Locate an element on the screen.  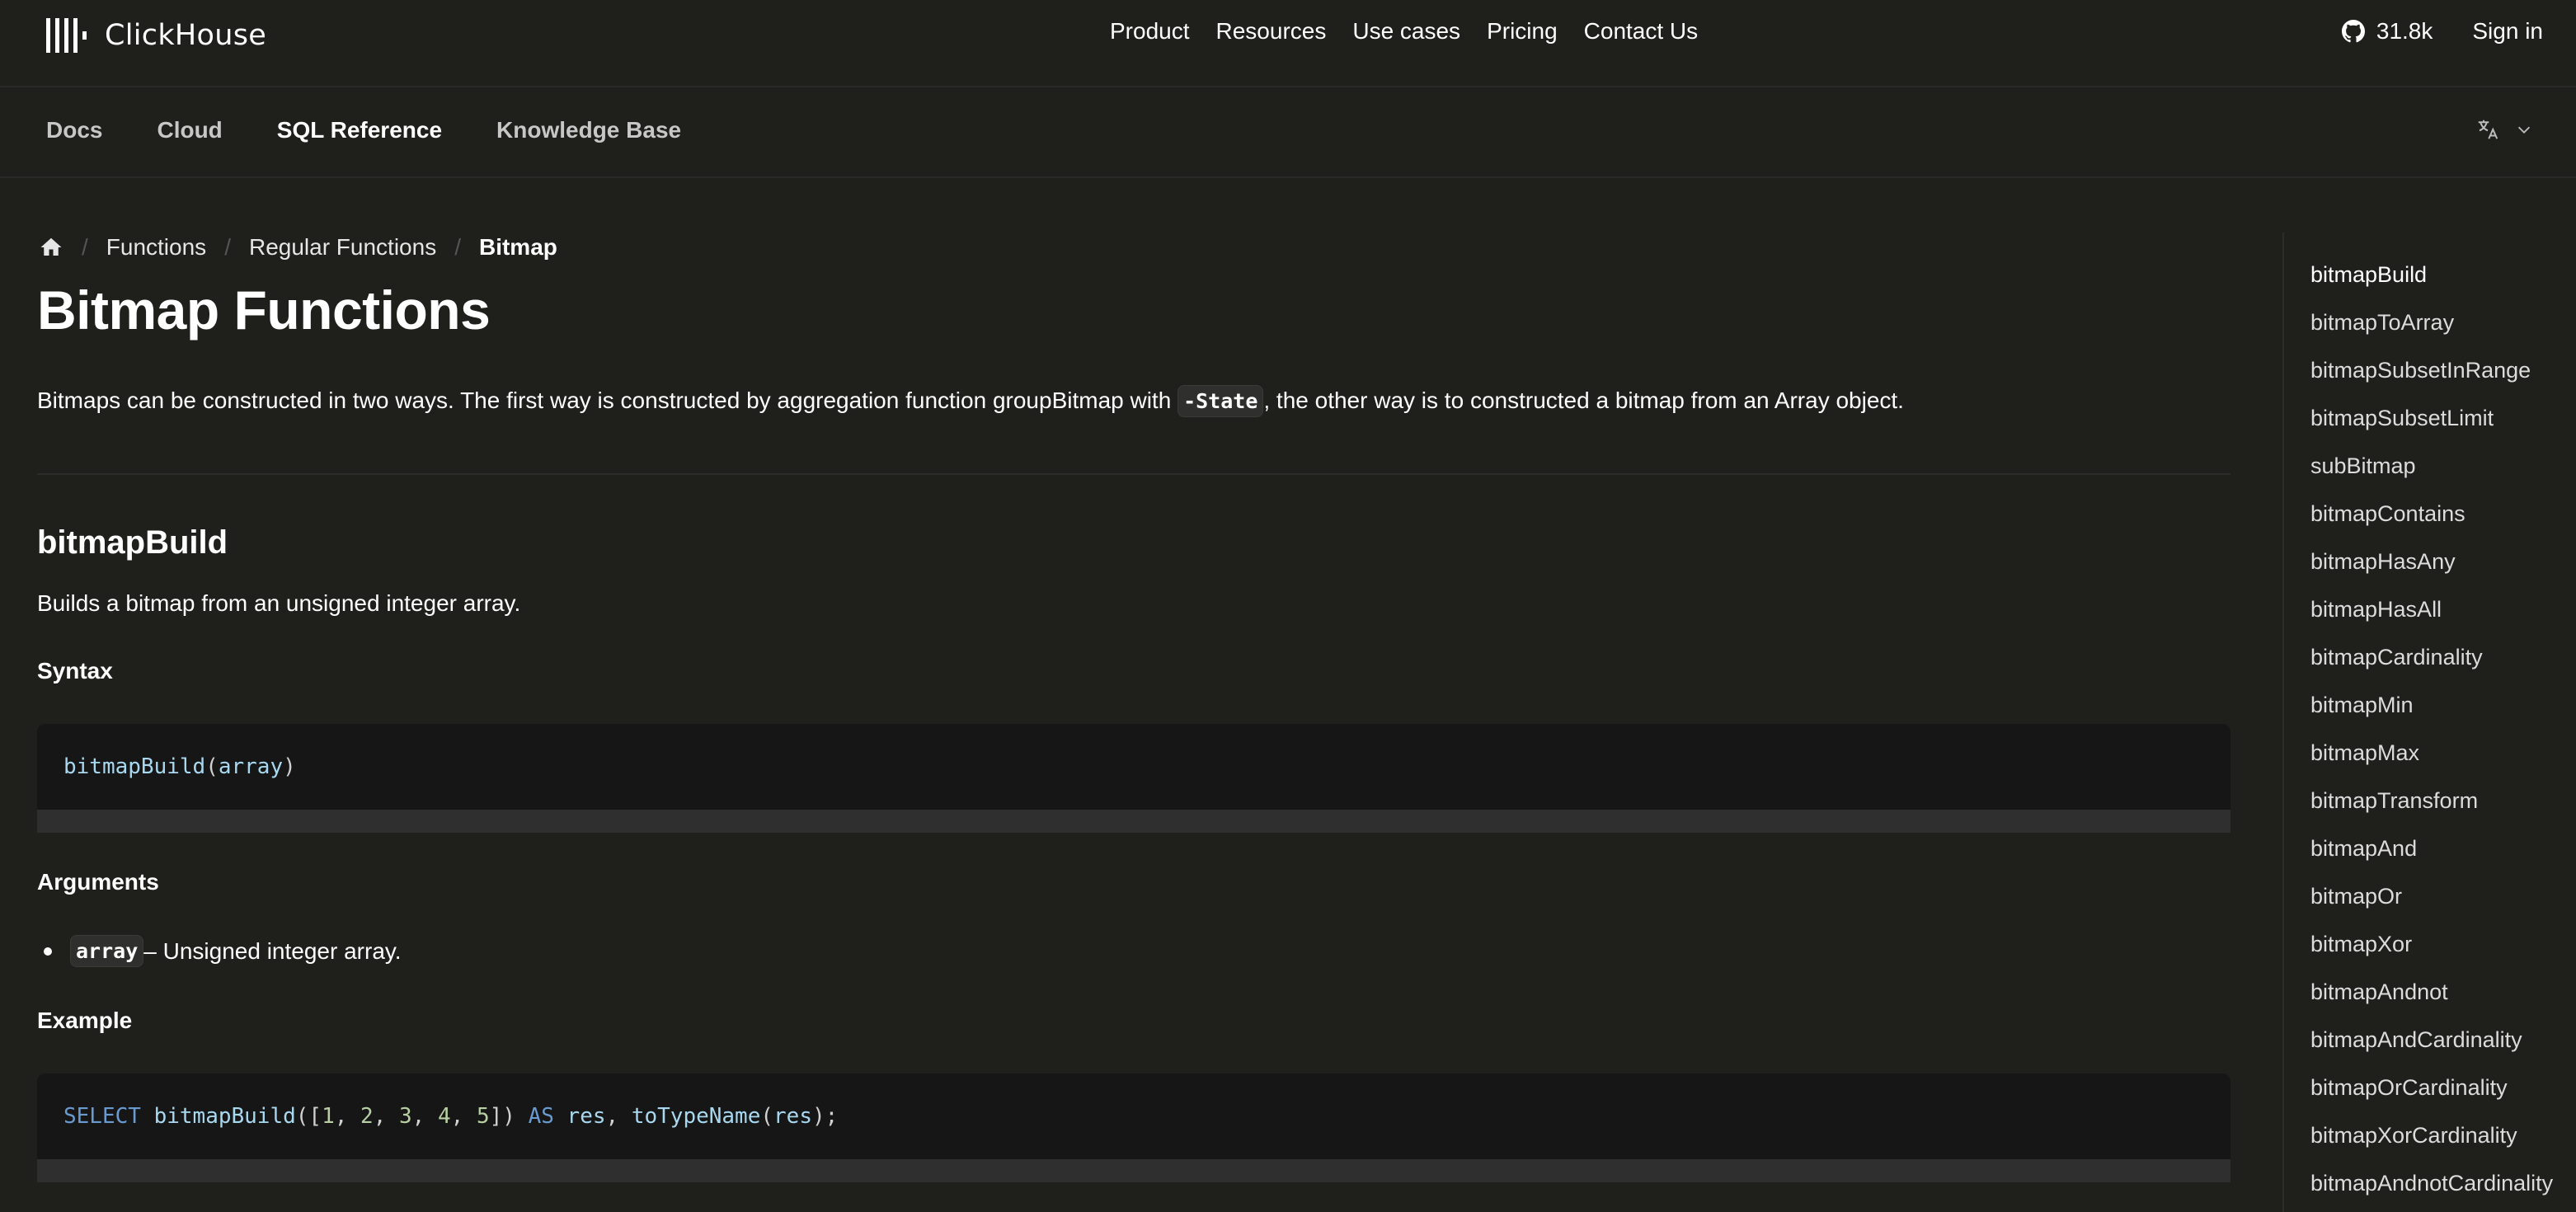
page-title: Bitmap Functions is located at coordinates (264, 310).